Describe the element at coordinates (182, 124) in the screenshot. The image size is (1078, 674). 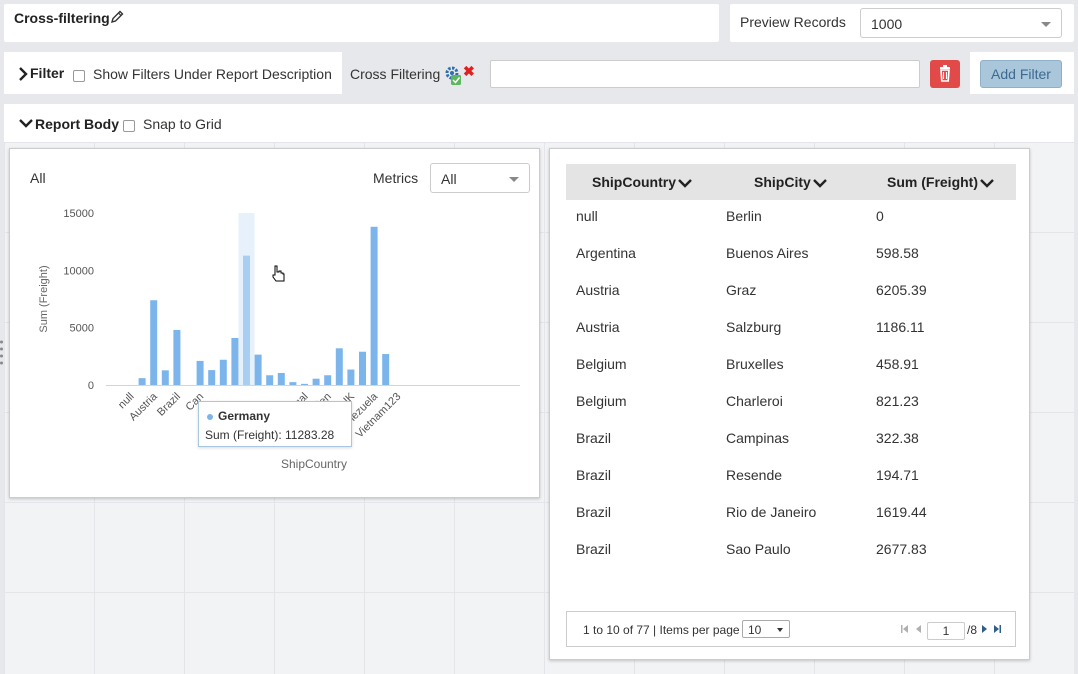
I see `snap-to-grid-label: Snap to Grid` at that location.